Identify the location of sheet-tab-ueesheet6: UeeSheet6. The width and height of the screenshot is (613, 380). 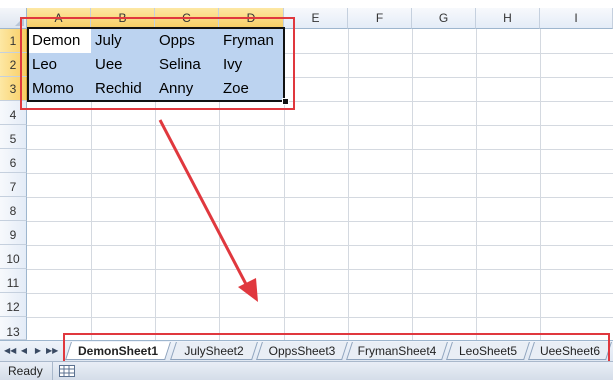
(570, 351).